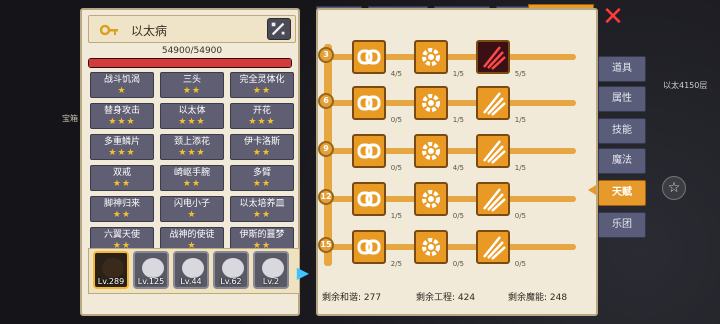 Image resolution: width=720 pixels, height=324 pixels. Describe the element at coordinates (685, 85) in the screenshot. I see `right-info-label: 以太4150层` at that location.